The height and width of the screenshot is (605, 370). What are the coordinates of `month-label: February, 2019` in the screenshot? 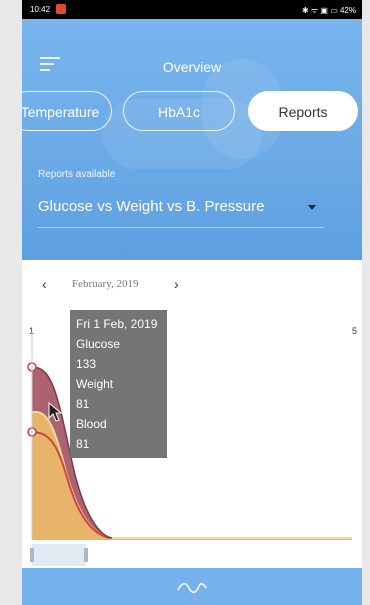 It's located at (105, 284).